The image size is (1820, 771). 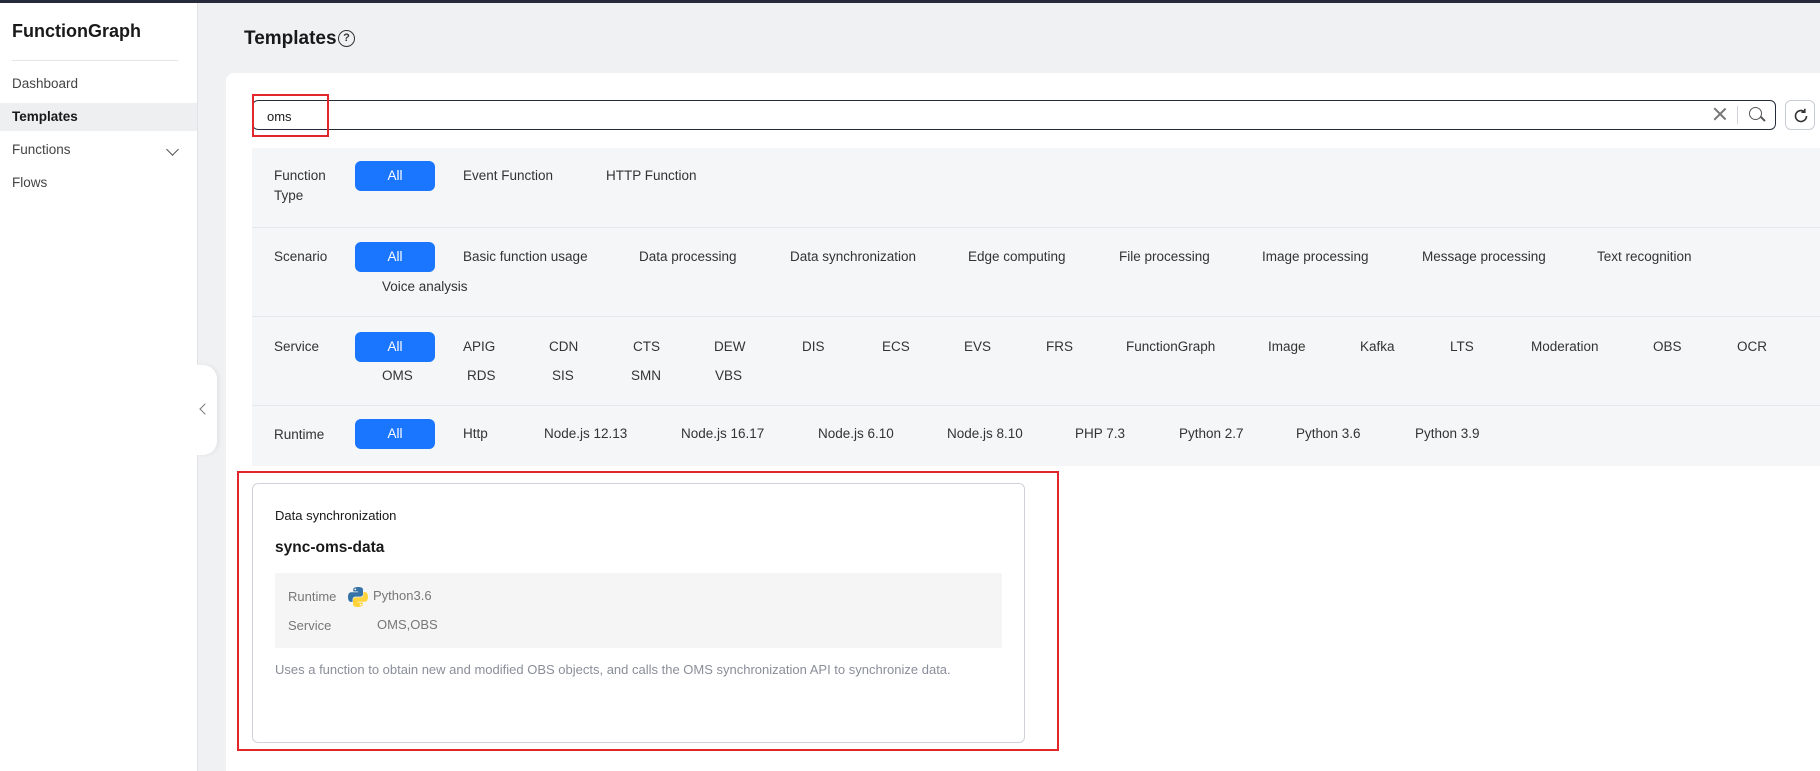 I want to click on filter-option: File processing, so click(x=1164, y=257).